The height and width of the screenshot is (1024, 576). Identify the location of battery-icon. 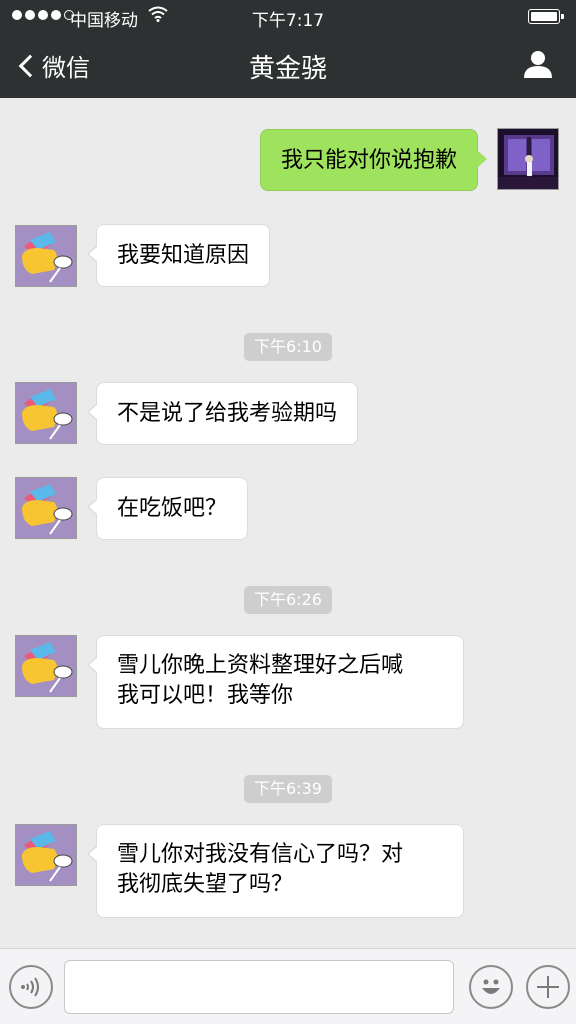
(546, 16).